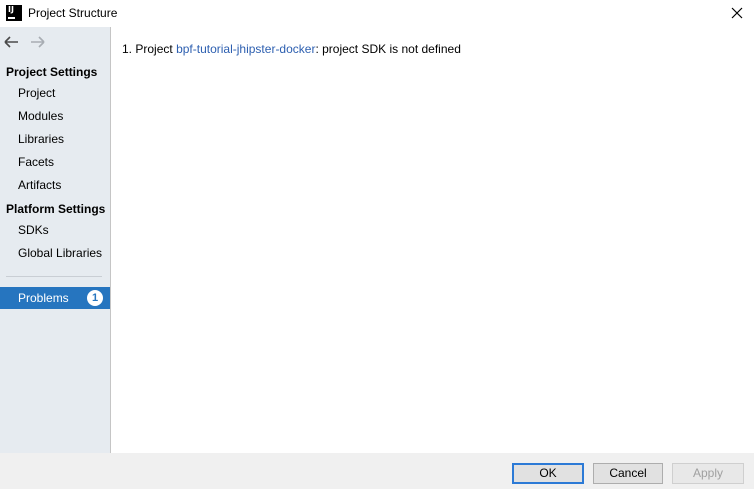 The height and width of the screenshot is (489, 754). Describe the element at coordinates (55, 230) in the screenshot. I see `sidebar-item-sdks: SDKs` at that location.